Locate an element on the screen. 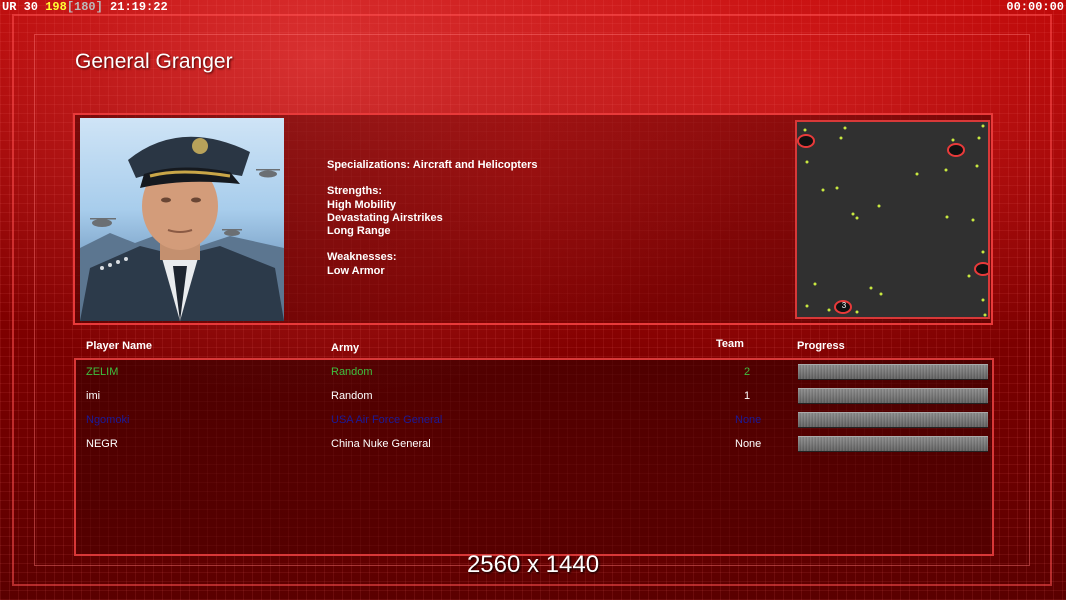 The image size is (1066, 600). ur-label: UR is located at coordinates (9, 7).